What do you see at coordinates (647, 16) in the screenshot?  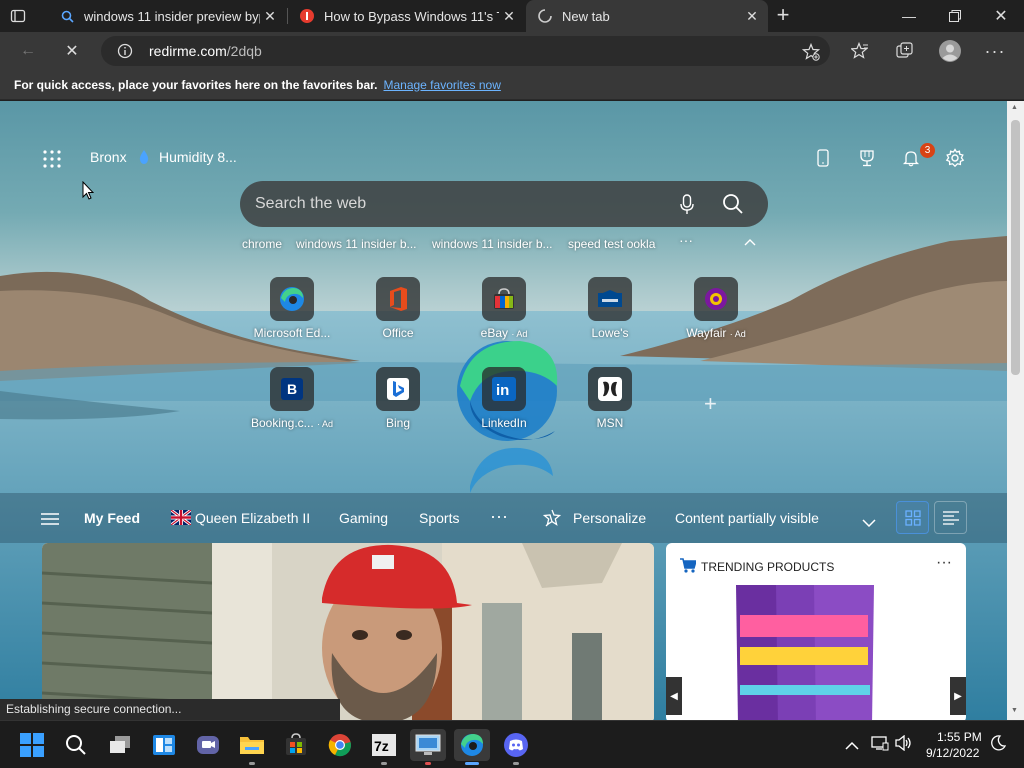 I see `tab-new-tab: New tab ✕` at bounding box center [647, 16].